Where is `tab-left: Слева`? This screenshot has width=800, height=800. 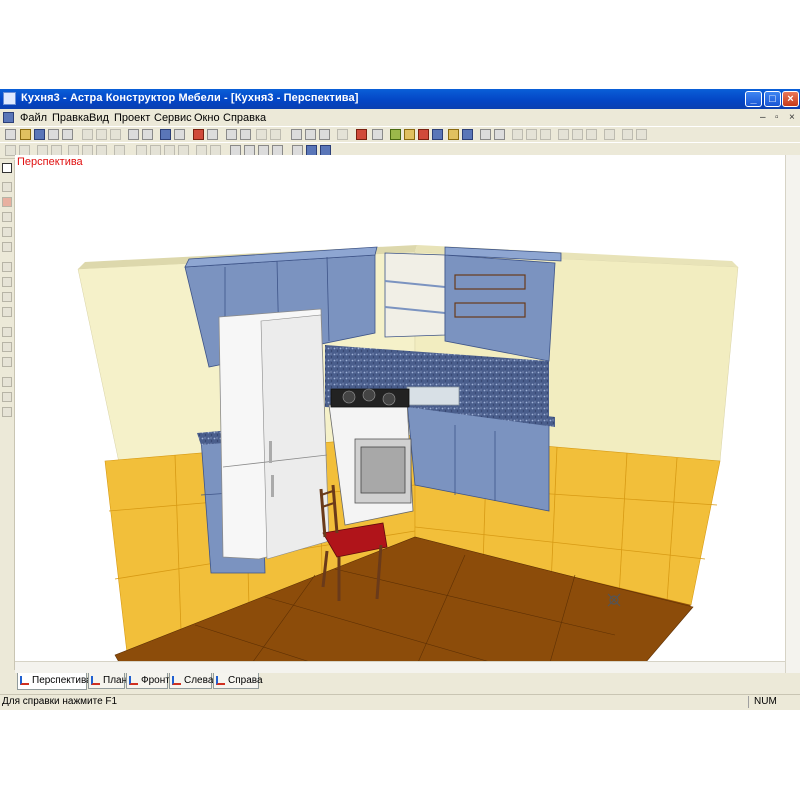
tab-left: Слева is located at coordinates (191, 681).